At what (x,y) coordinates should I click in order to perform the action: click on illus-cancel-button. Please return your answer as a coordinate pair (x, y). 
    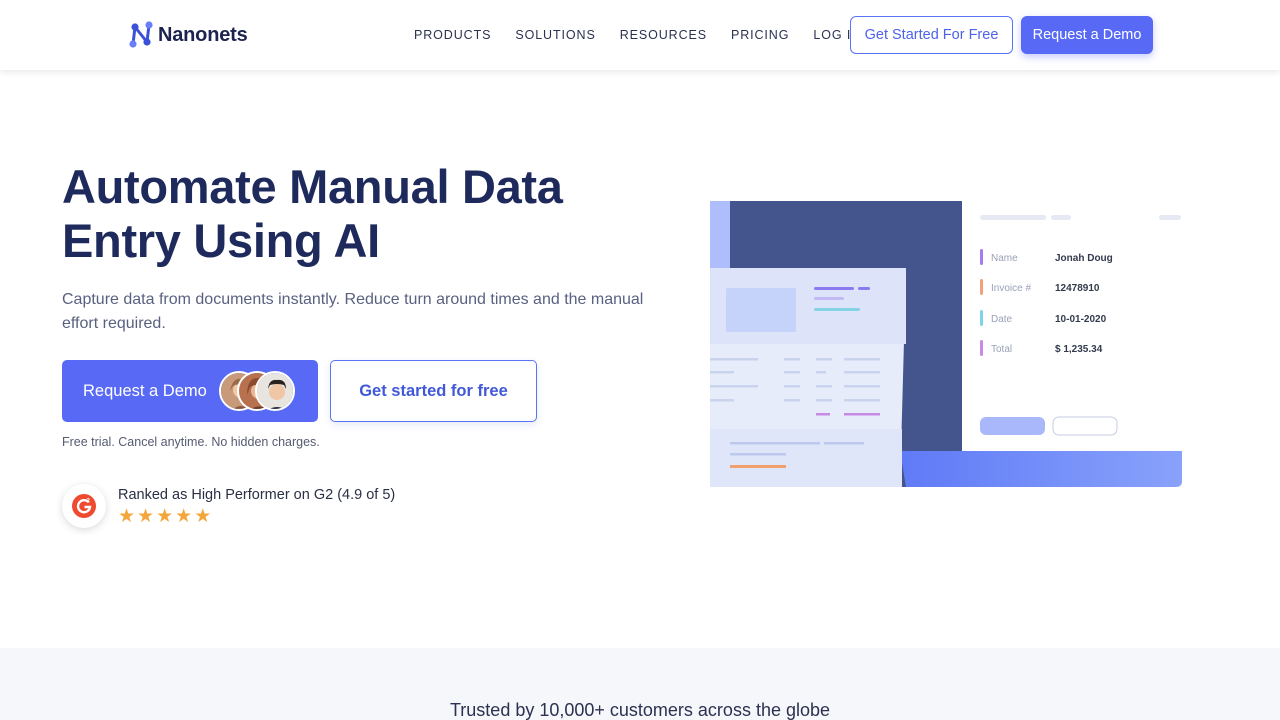
    Looking at the image, I should click on (1085, 426).